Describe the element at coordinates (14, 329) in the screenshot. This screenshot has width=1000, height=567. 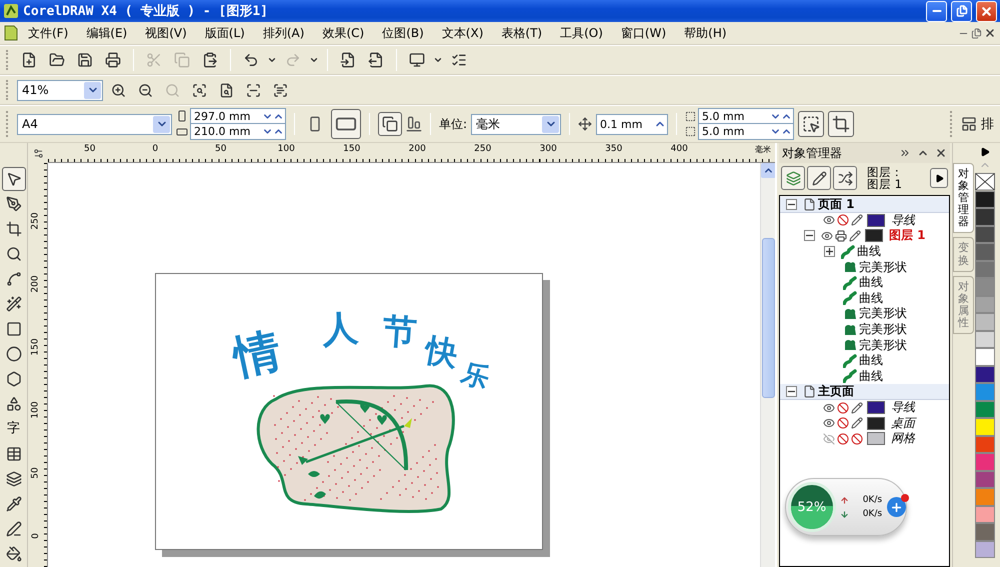
I see `rectangle-icon` at that location.